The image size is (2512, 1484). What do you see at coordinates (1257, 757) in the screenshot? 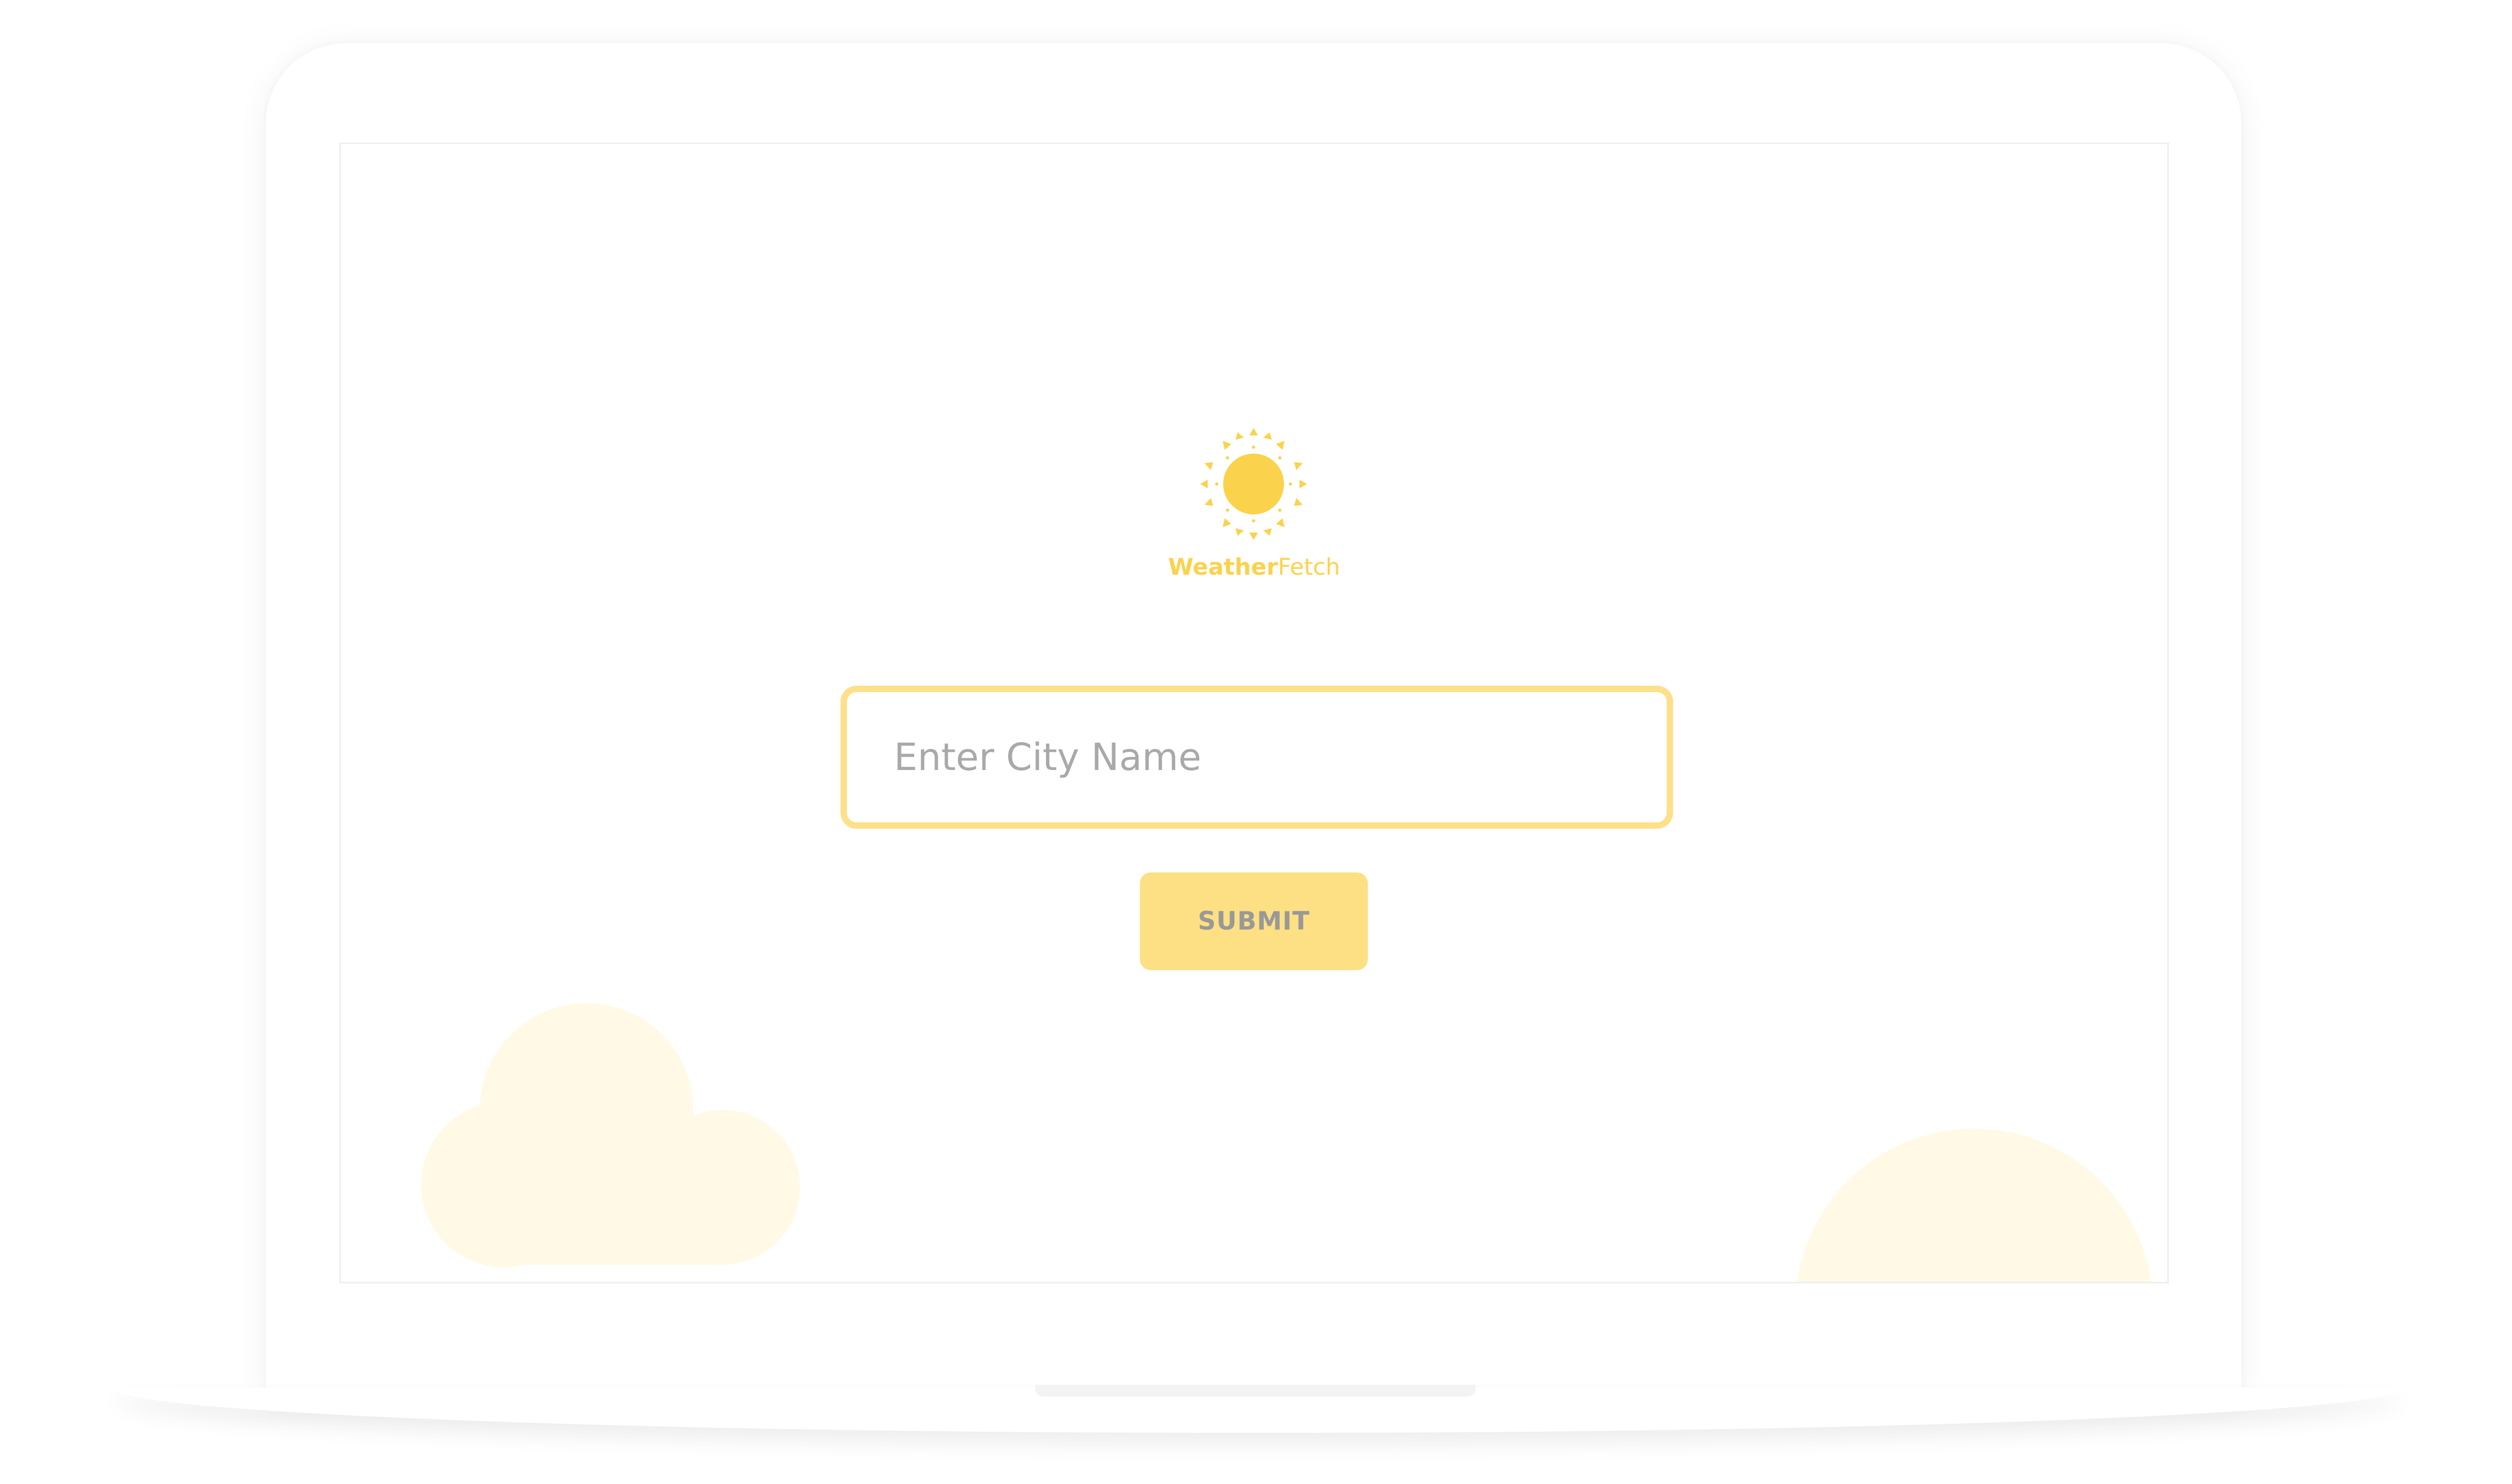
I see `city-search-input` at bounding box center [1257, 757].